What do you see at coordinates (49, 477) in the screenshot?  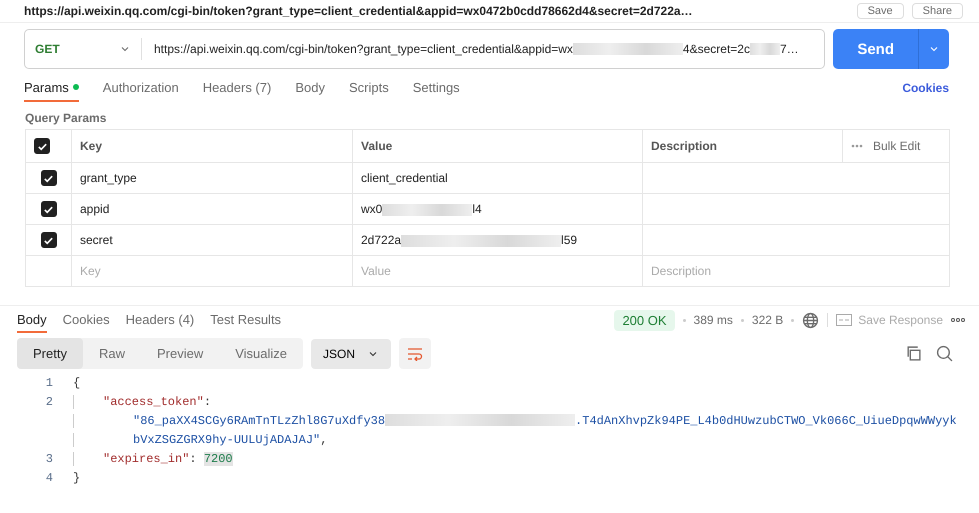 I see `line-number: 4` at bounding box center [49, 477].